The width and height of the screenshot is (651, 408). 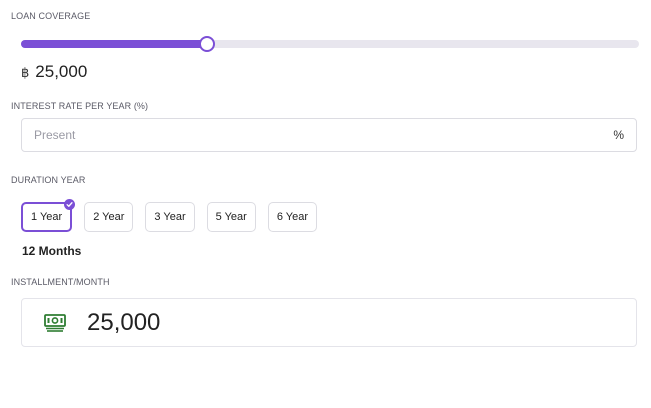 I want to click on duration-option-label: 6 Year, so click(x=292, y=217).